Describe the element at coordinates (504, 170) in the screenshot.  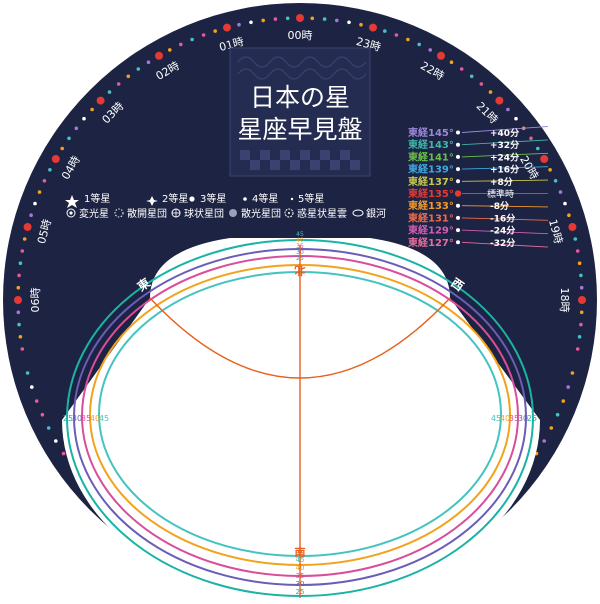
I see `time-offset-label: +16分` at that location.